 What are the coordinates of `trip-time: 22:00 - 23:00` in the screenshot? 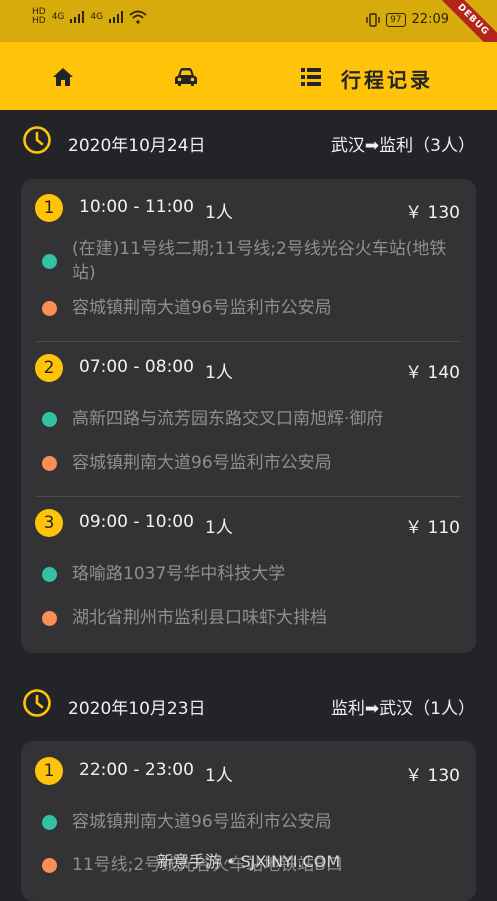 It's located at (136, 770).